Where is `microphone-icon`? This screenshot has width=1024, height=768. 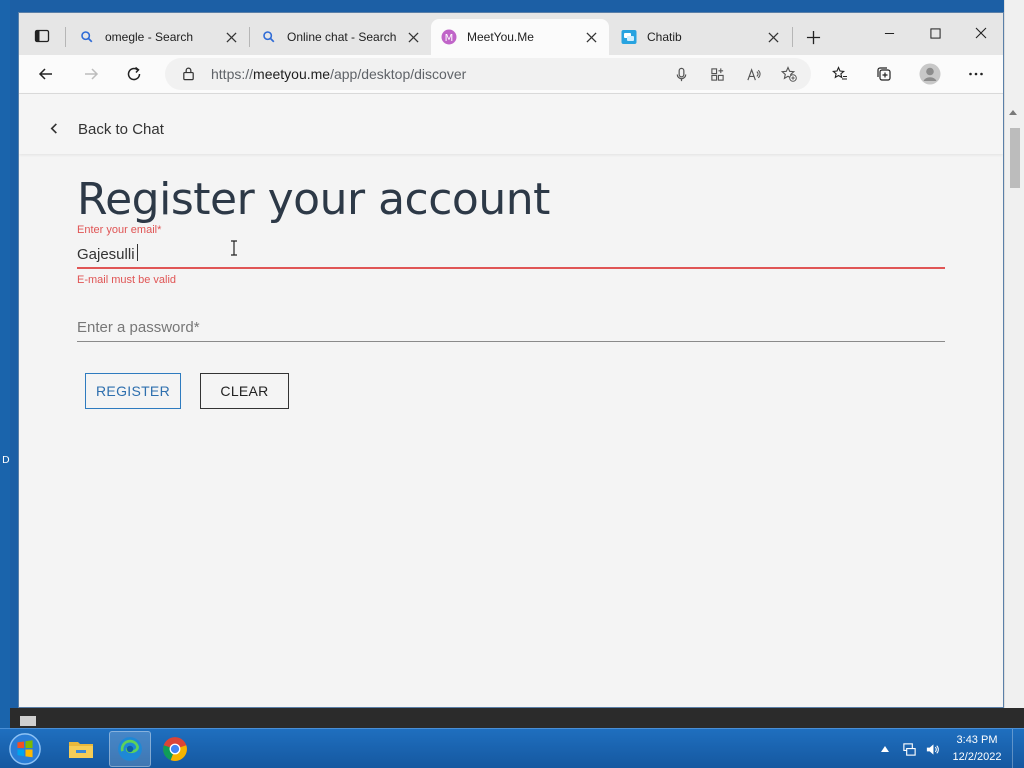
microphone-icon is located at coordinates (681, 74).